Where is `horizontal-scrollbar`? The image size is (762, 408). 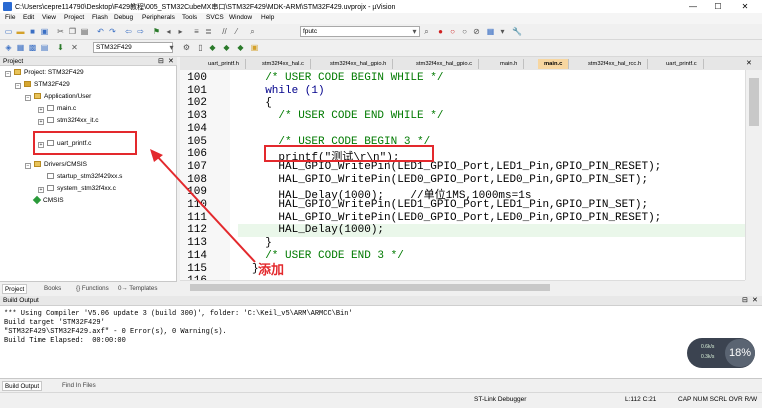 horizontal-scrollbar is located at coordinates (462, 286).